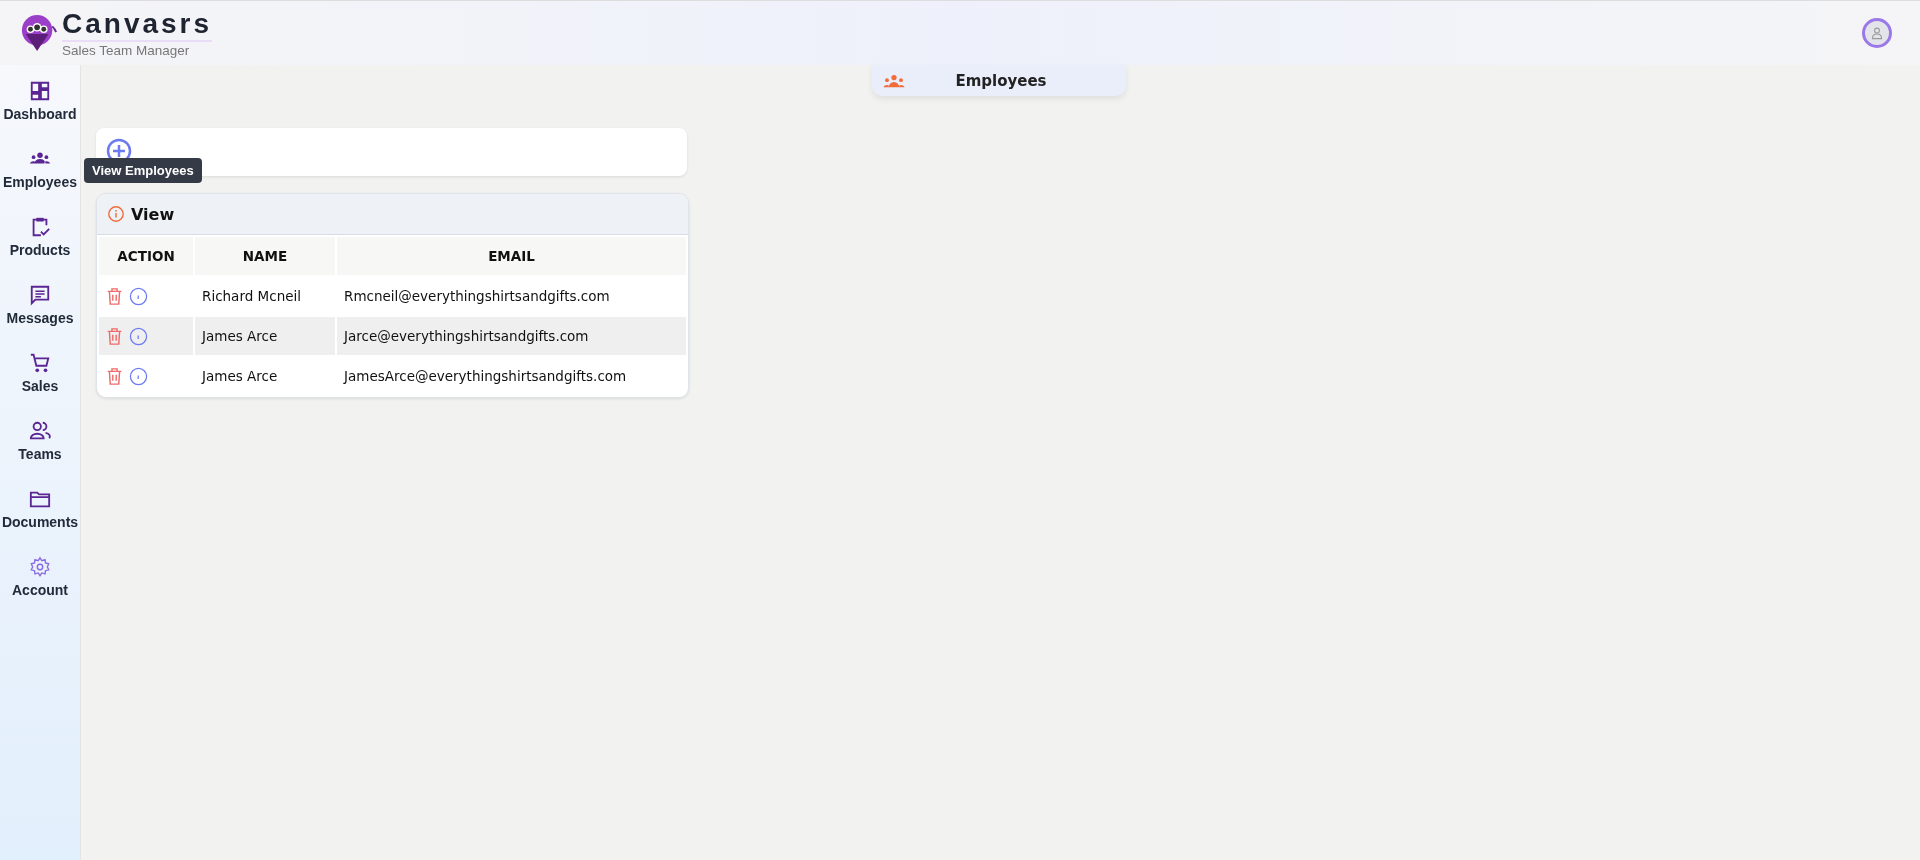 This screenshot has width=1920, height=860. I want to click on dashboard-icon, so click(40, 91).